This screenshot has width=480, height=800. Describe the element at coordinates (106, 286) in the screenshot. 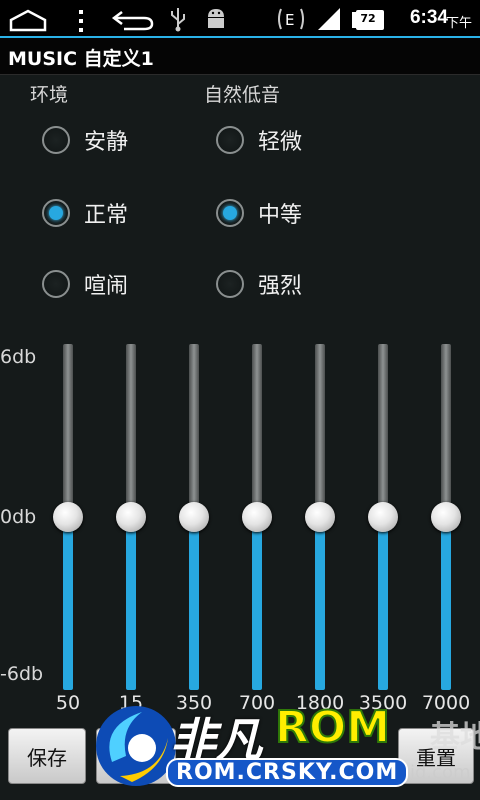

I see `radio-label: 喧闹` at that location.